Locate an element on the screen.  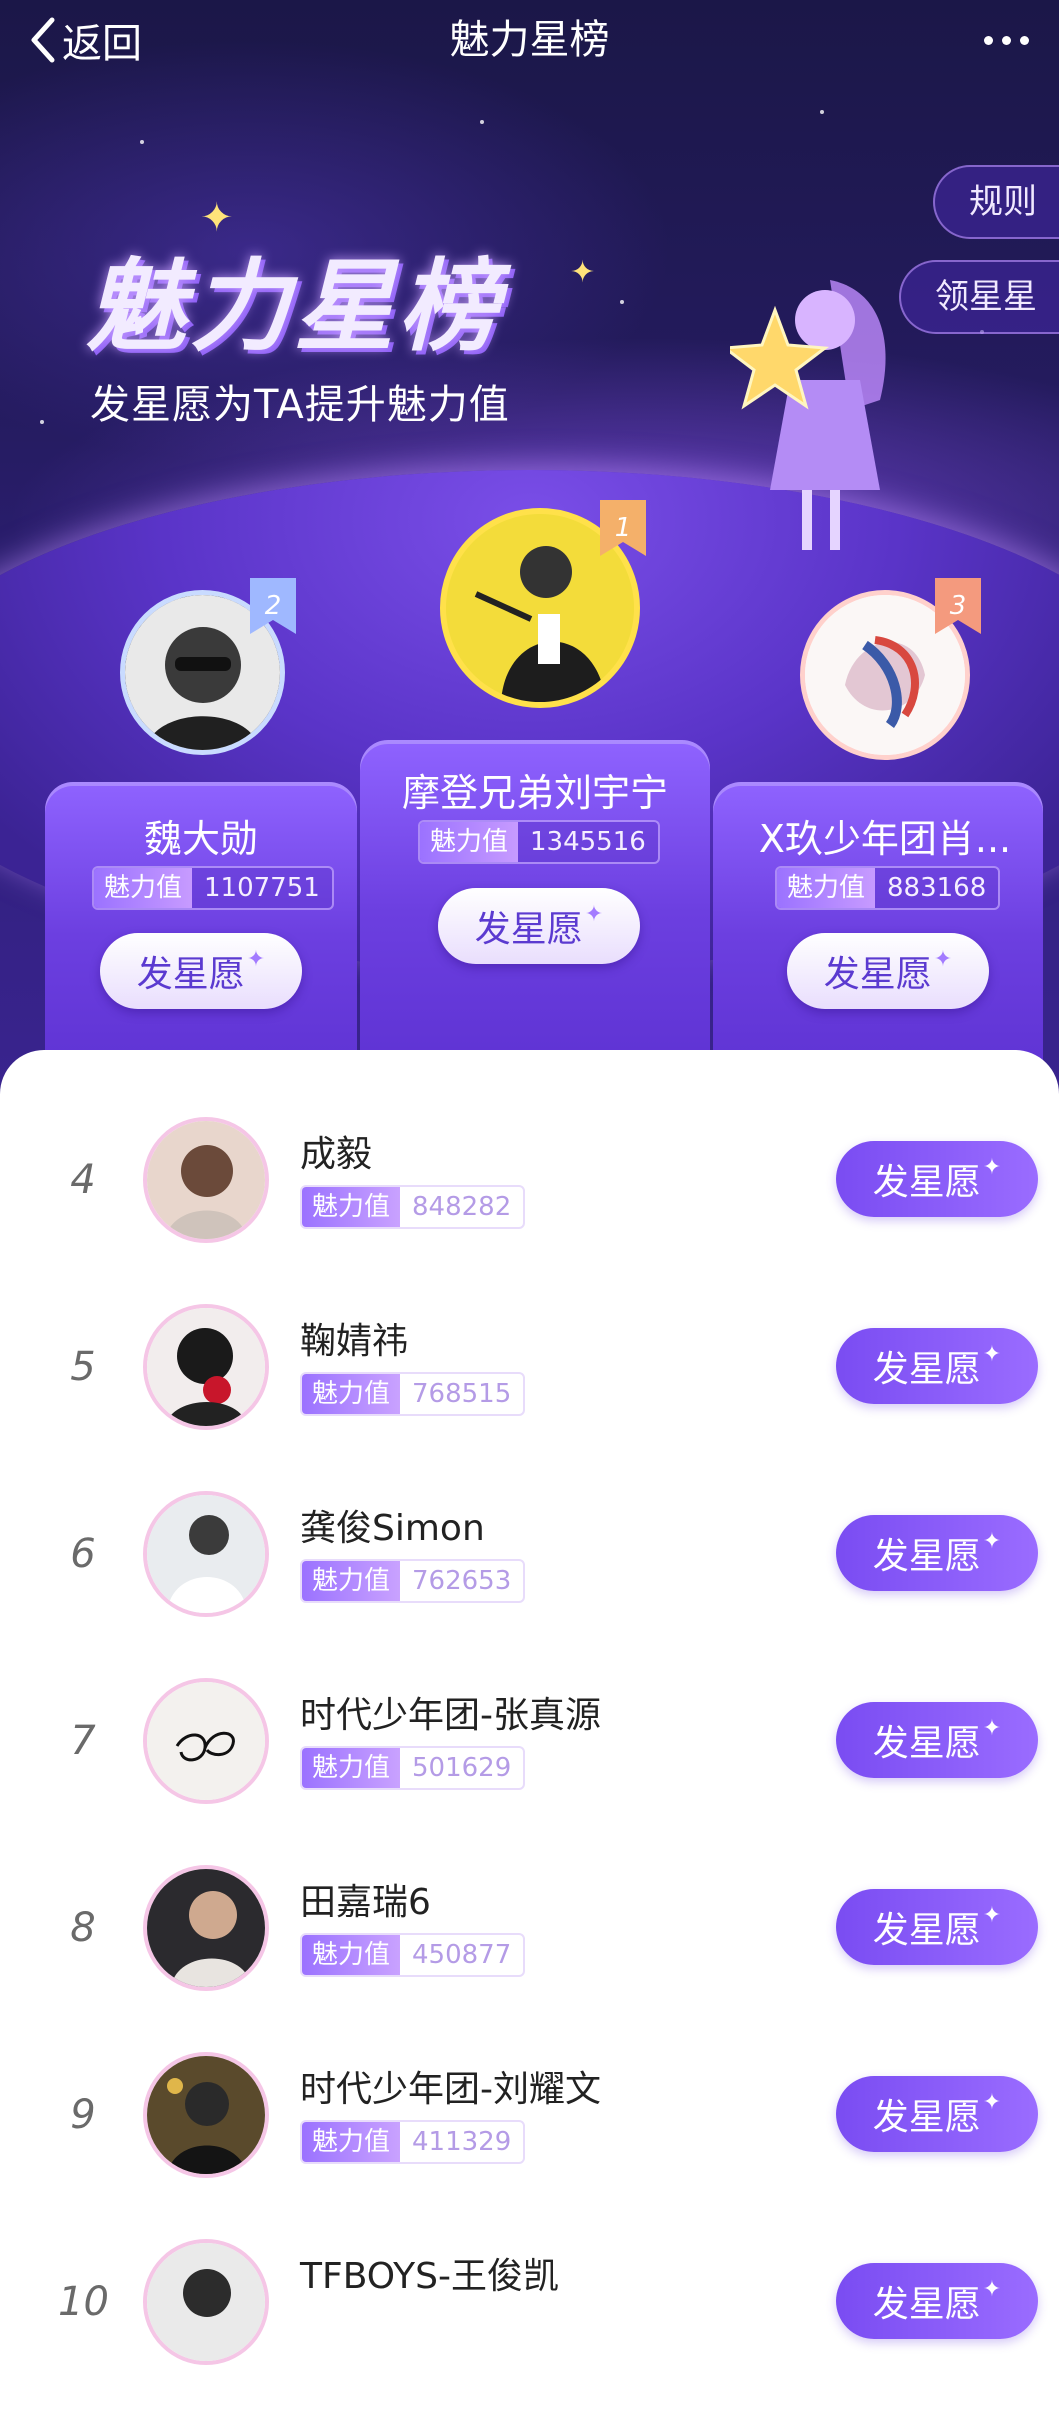
list-item-name: 田嘉瑞6 is located at coordinates (365, 1902).